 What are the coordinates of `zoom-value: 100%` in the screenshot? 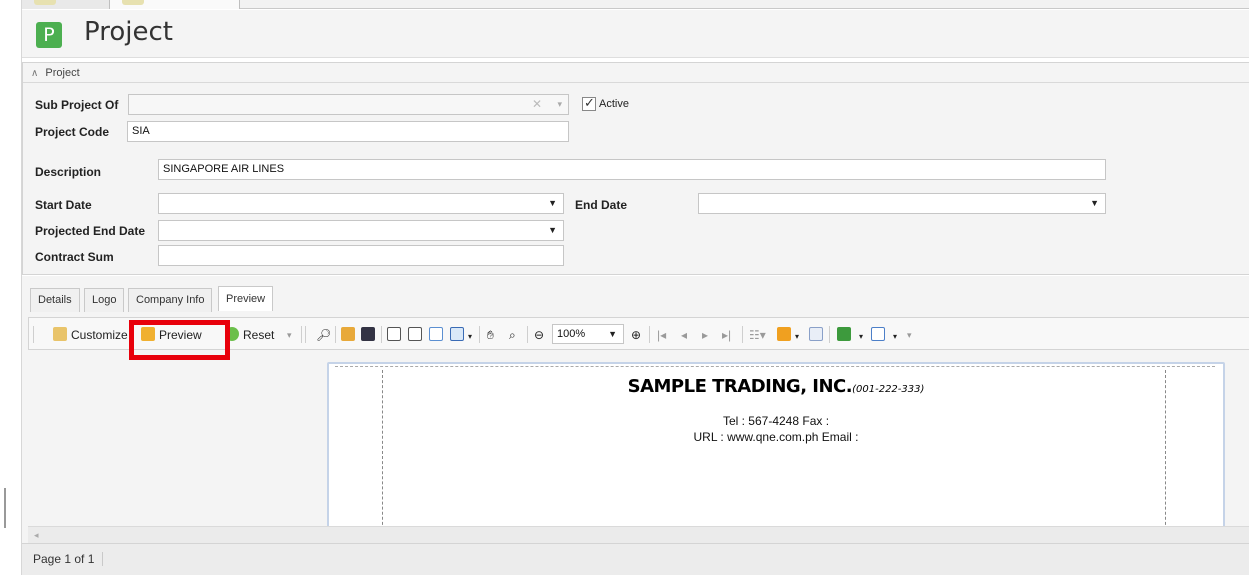 It's located at (571, 334).